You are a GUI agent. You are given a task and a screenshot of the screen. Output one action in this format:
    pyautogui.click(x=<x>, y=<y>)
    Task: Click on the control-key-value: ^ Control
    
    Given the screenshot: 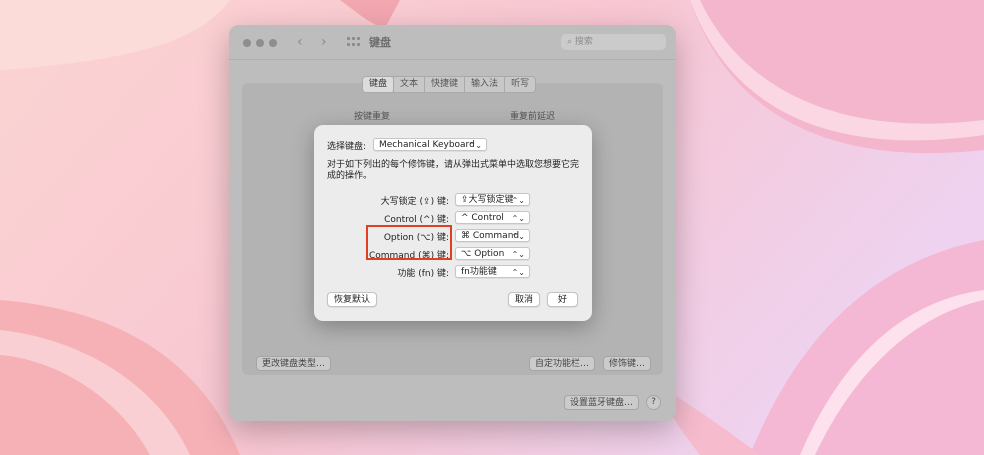 What is the action you would take?
    pyautogui.click(x=482, y=218)
    